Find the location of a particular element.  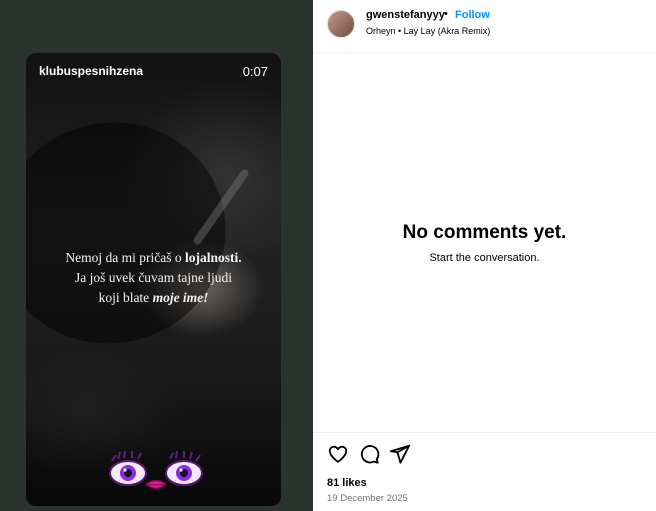

caption-line-1: Nemoj da mi pričaš o lojalnosti. is located at coordinates (153, 258).